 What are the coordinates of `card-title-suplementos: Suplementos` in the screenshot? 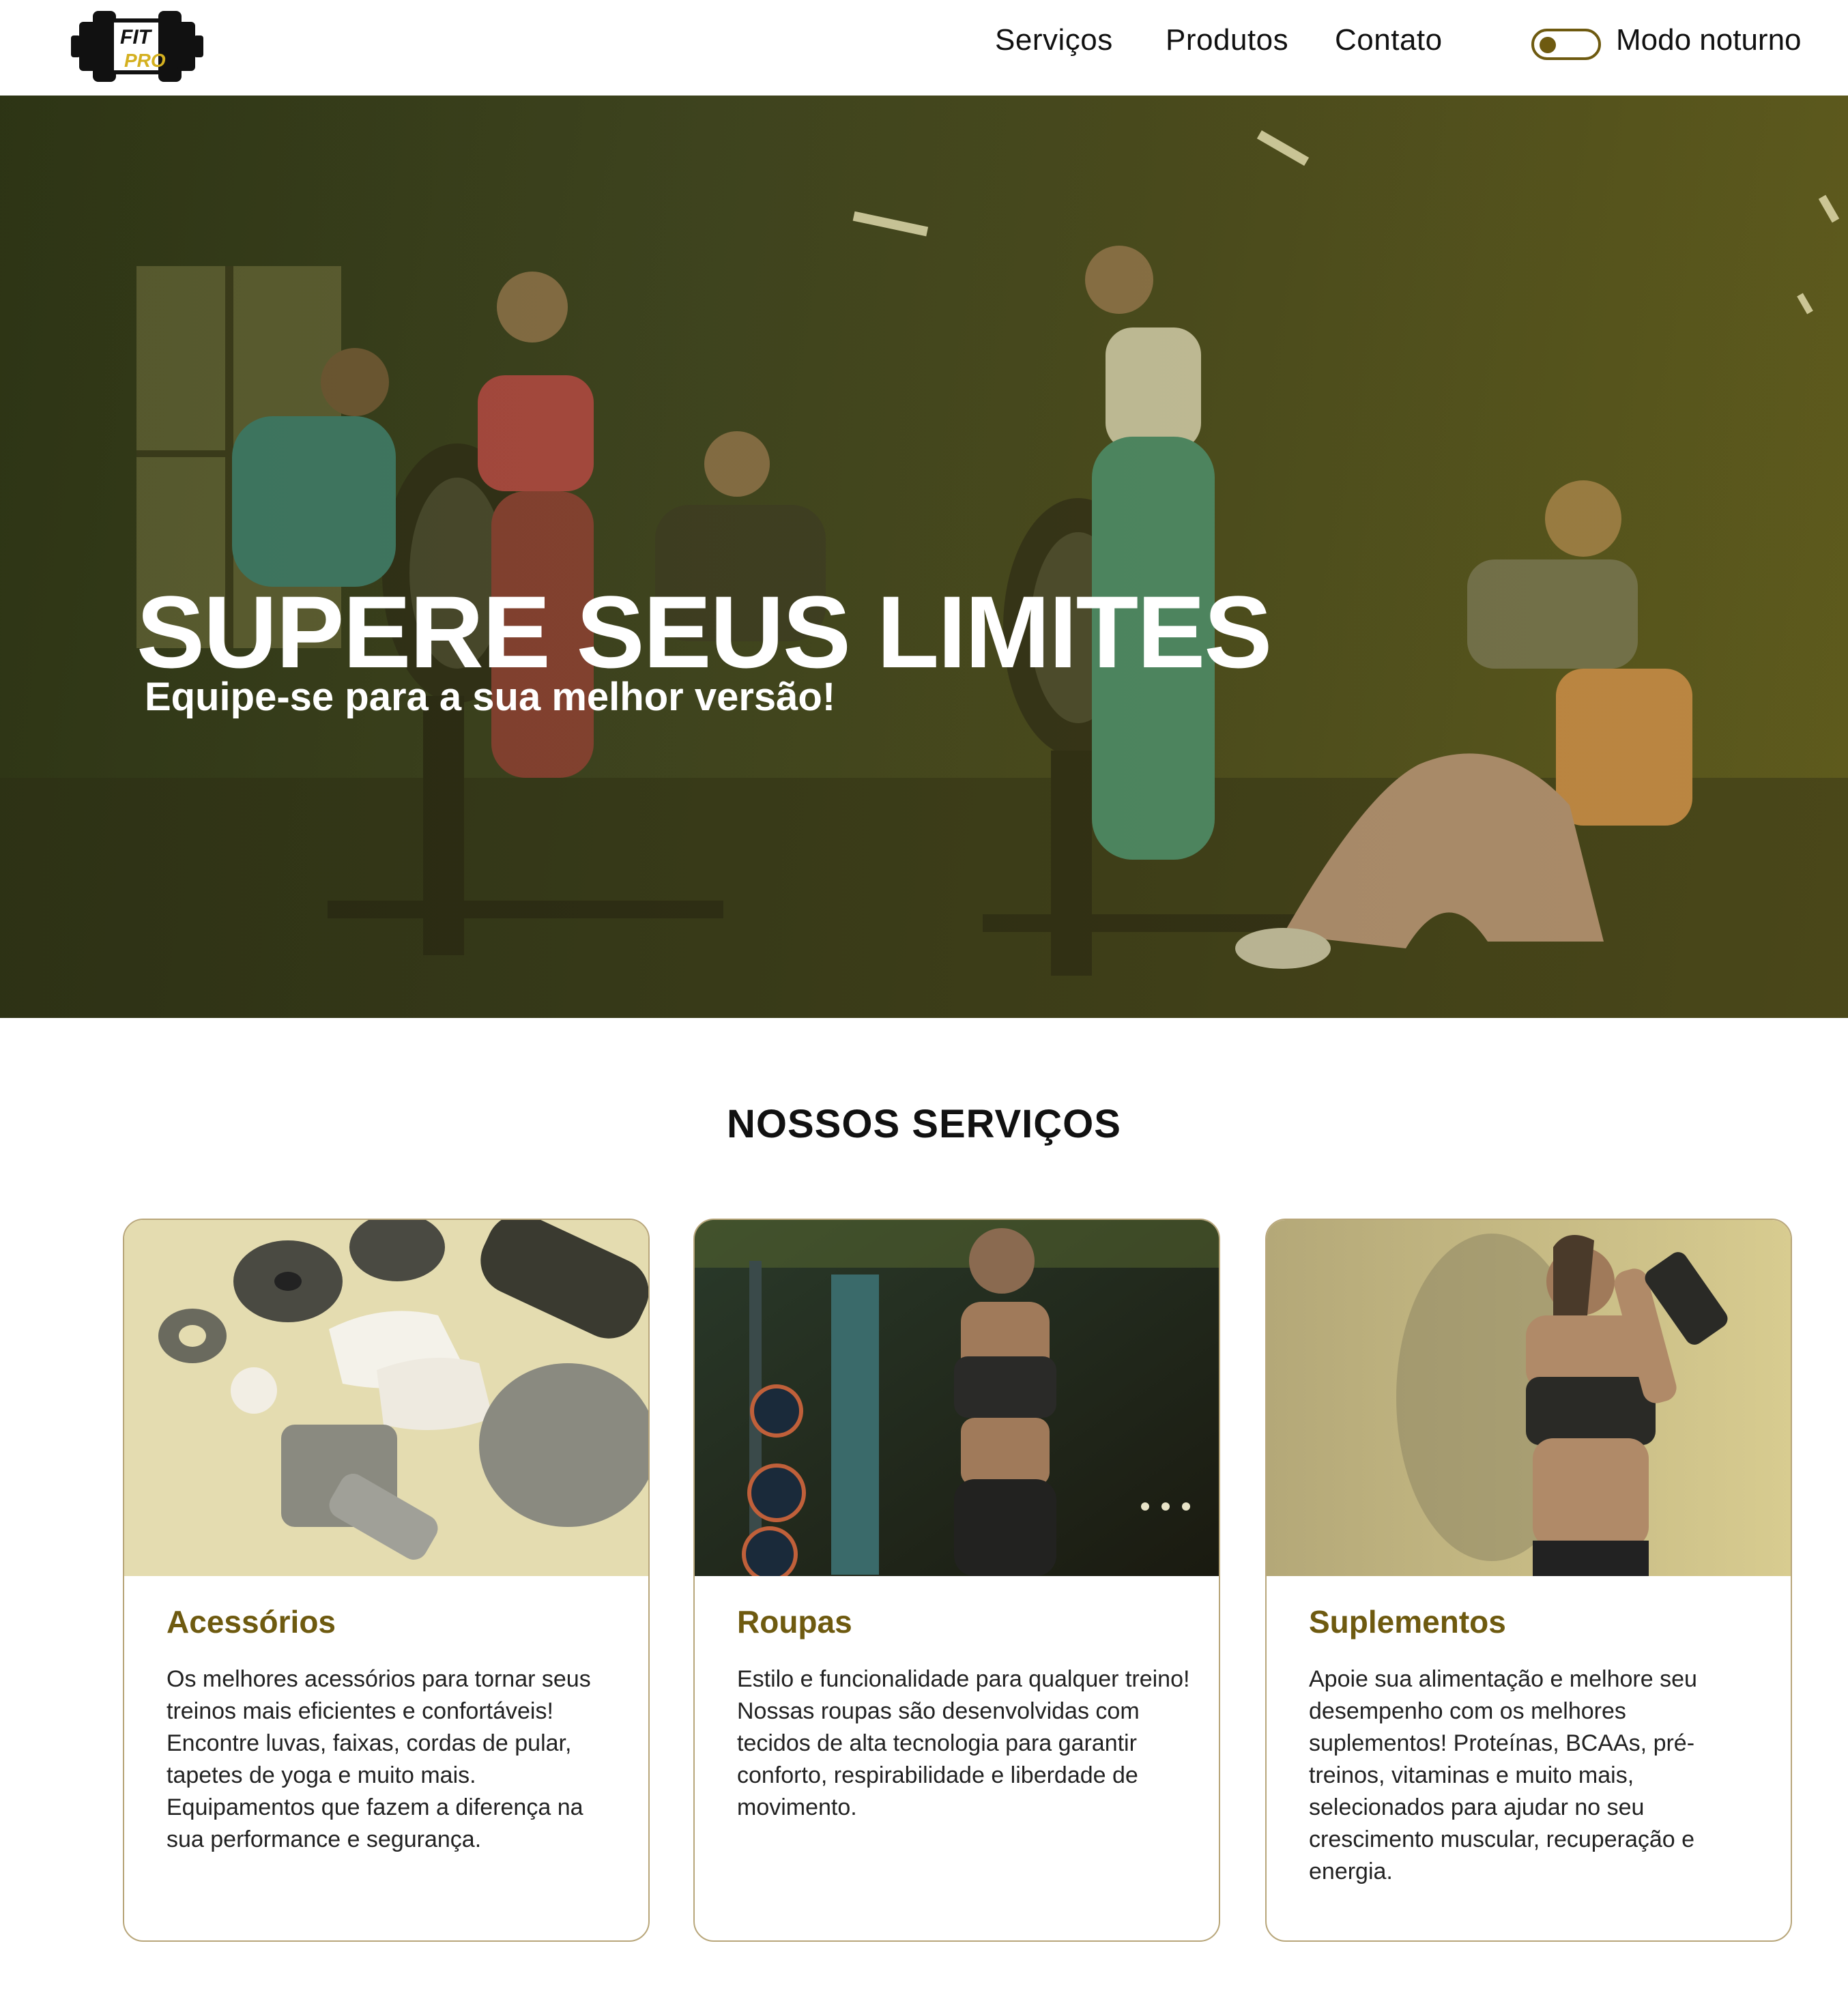 It's located at (1407, 1622).